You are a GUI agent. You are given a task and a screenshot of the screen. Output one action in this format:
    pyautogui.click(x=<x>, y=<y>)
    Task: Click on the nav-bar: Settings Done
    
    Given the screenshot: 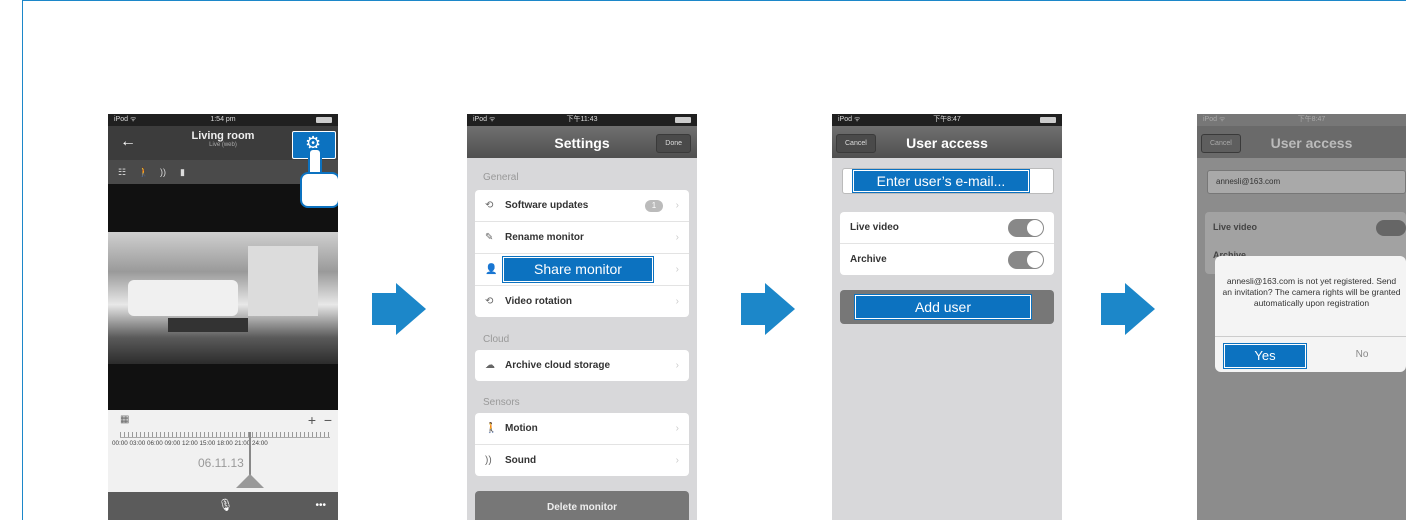 What is the action you would take?
    pyautogui.click(x=582, y=142)
    